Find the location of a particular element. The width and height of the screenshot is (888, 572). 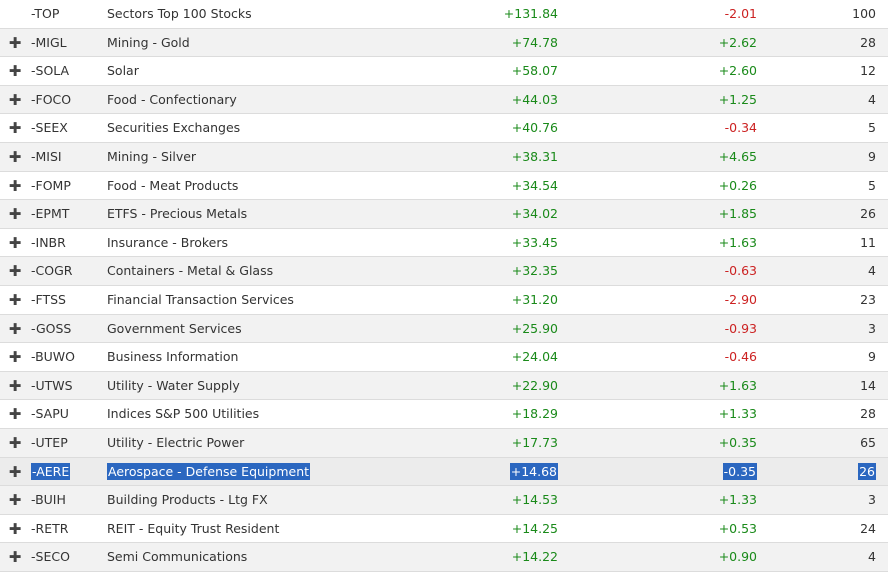

table-row: ✚ -INBR Insurance - Brokers +33.45 +1.63 11 is located at coordinates (444, 243).